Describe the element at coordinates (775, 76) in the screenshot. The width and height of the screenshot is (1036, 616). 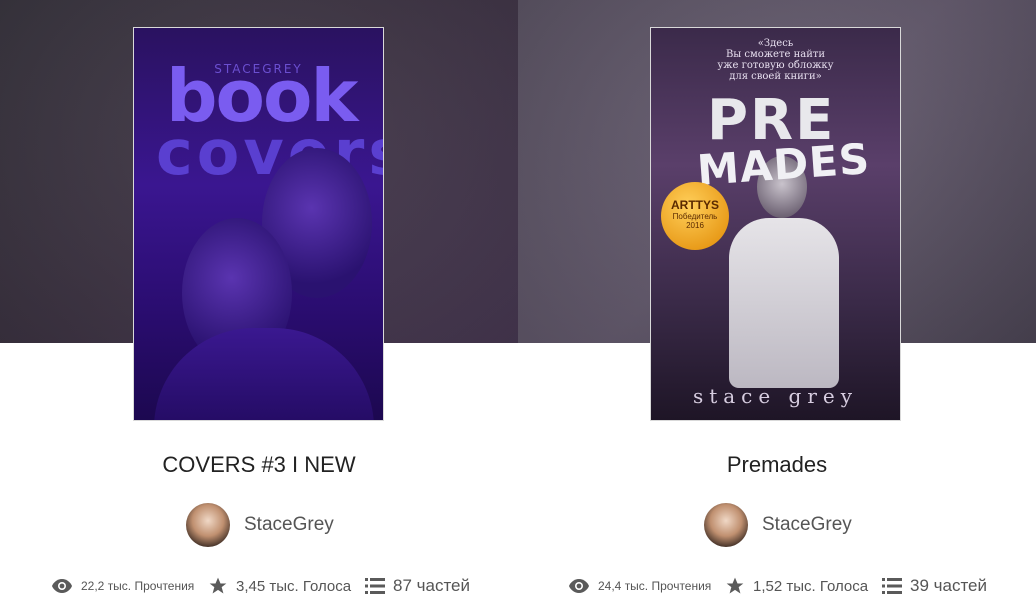
I see `cover-tagline-line: для своей книги»` at that location.